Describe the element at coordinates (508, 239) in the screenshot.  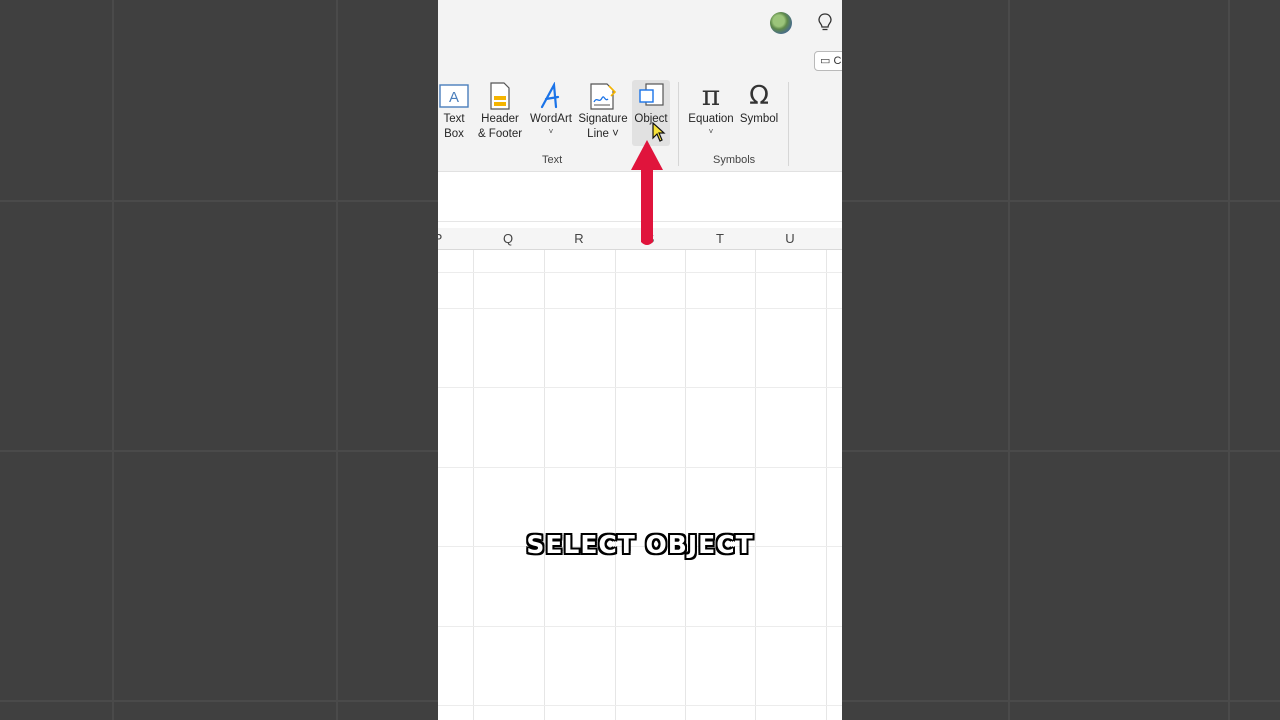
I see `column-header-q: Q` at that location.